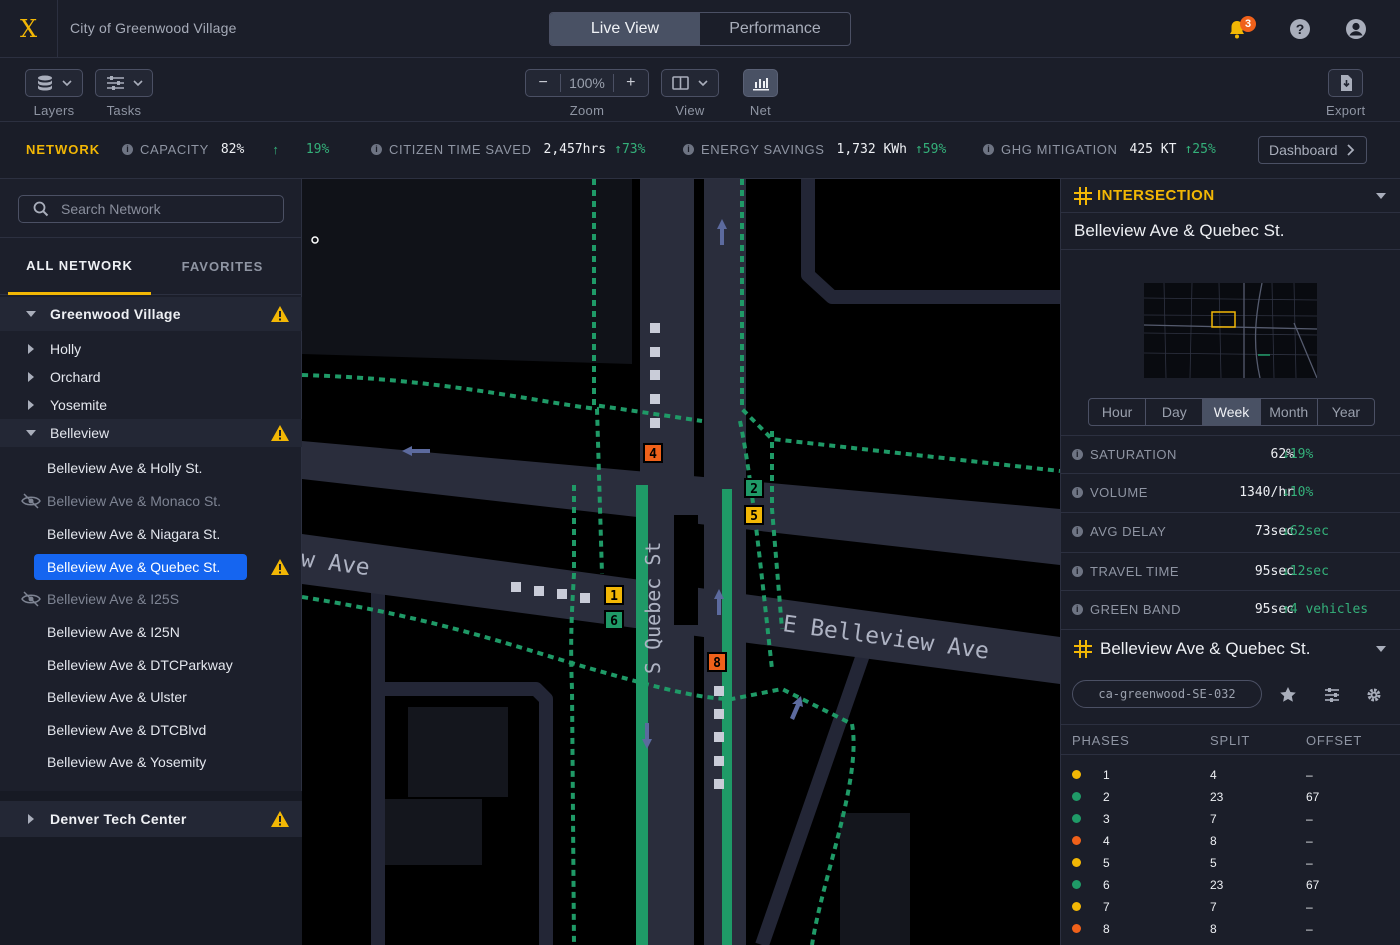 This screenshot has height=945, width=1400. Describe the element at coordinates (625, 29) in the screenshot. I see `tab-live-view: Live View` at that location.